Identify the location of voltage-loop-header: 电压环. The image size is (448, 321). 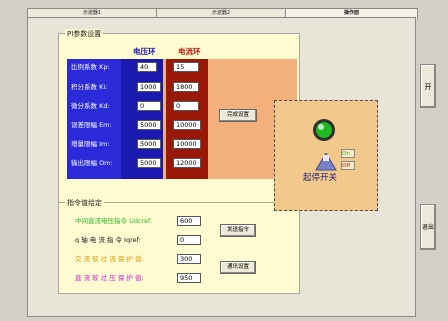
(144, 51).